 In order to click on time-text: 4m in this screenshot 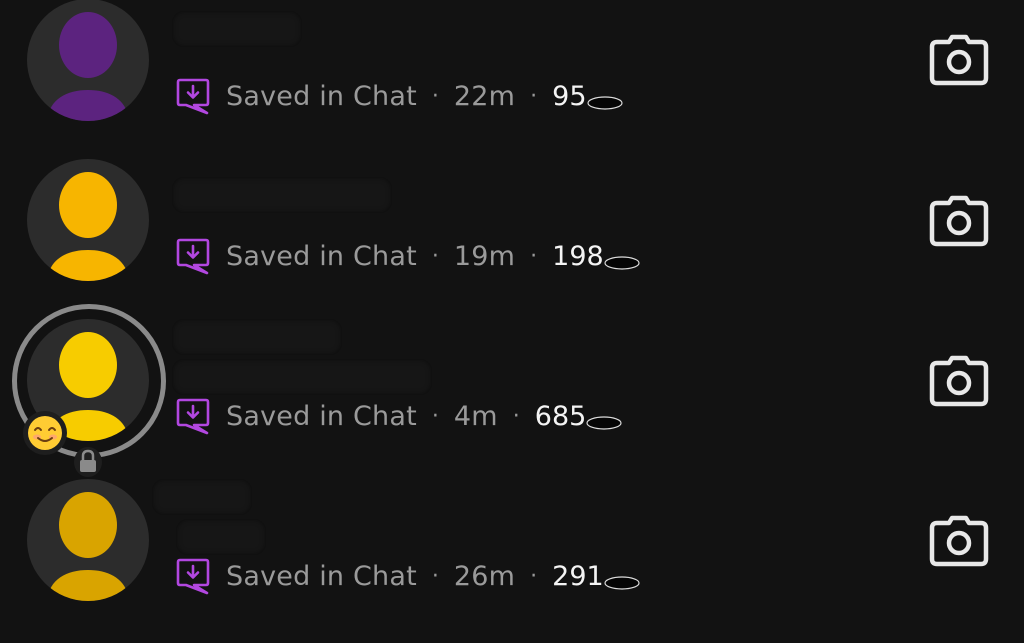, I will do `click(475, 416)`.